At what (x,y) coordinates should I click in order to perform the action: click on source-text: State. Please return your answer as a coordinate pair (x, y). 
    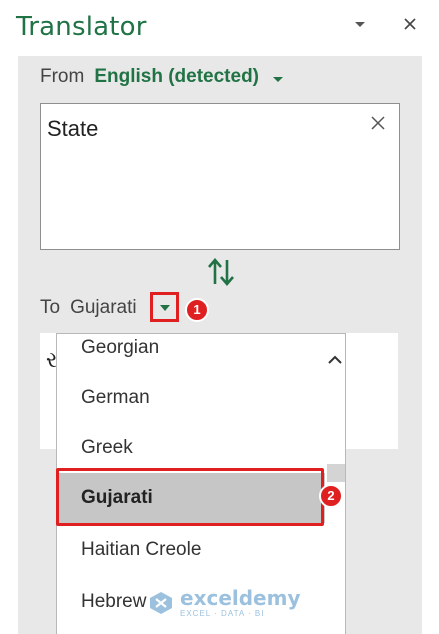
    Looking at the image, I should click on (73, 128).